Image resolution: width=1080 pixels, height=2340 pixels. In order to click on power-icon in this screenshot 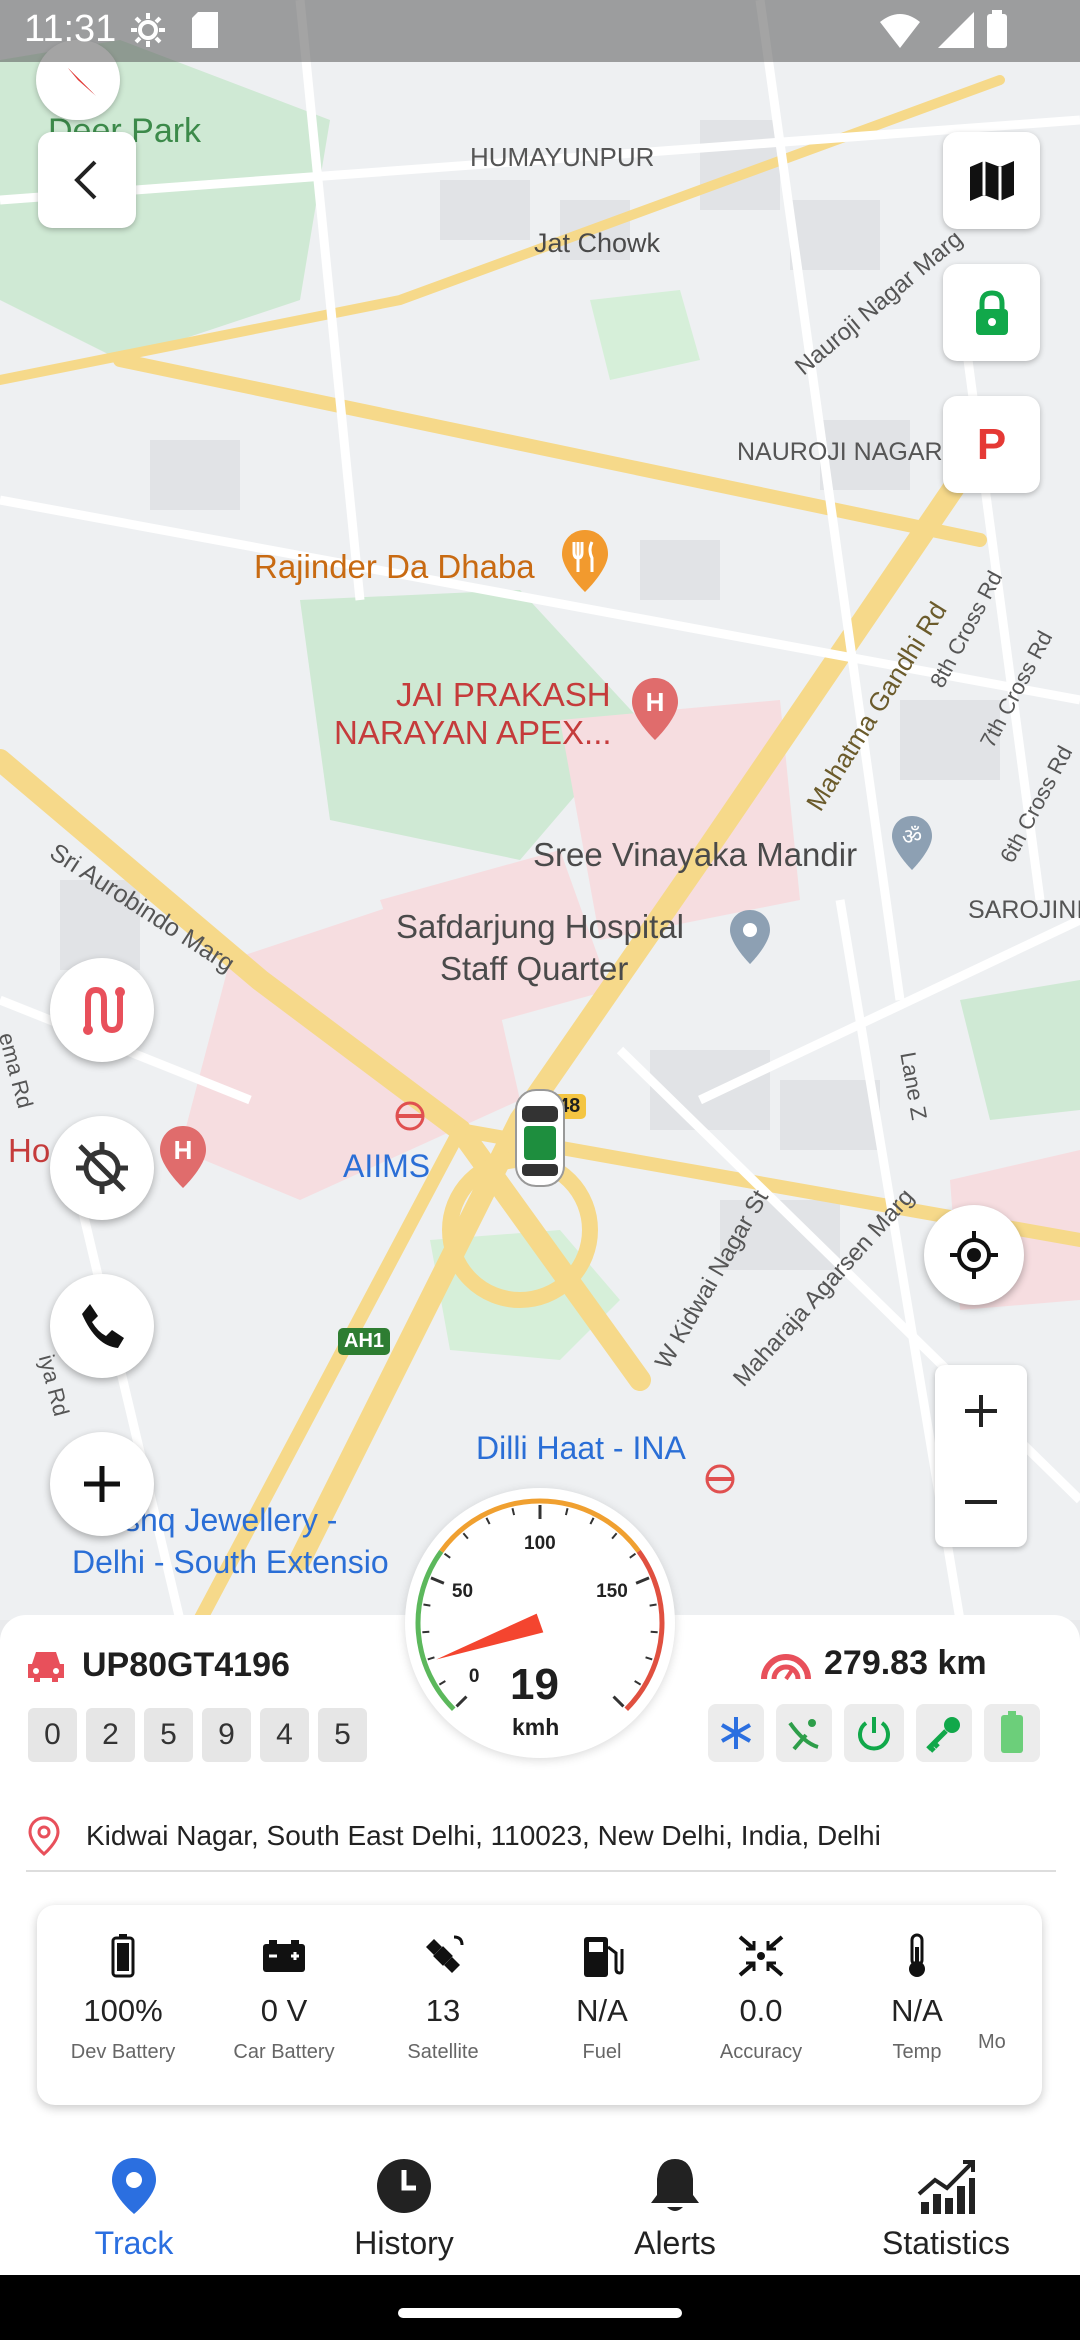, I will do `click(874, 1734)`.